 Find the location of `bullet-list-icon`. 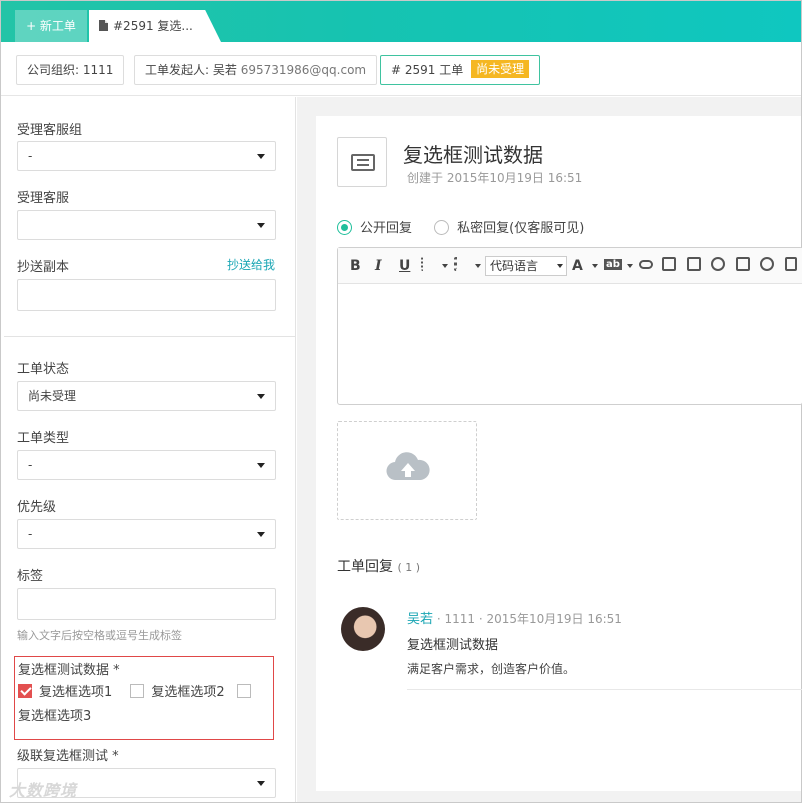

bullet-list-icon is located at coordinates (461, 264).